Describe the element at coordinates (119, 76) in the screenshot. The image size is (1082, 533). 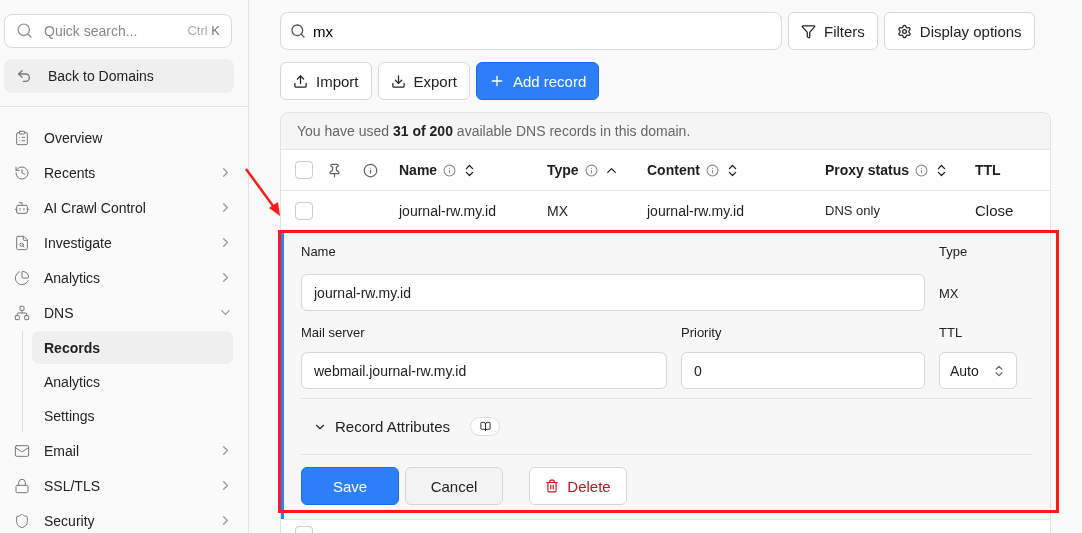
I see `back-button: Back to Domains` at that location.